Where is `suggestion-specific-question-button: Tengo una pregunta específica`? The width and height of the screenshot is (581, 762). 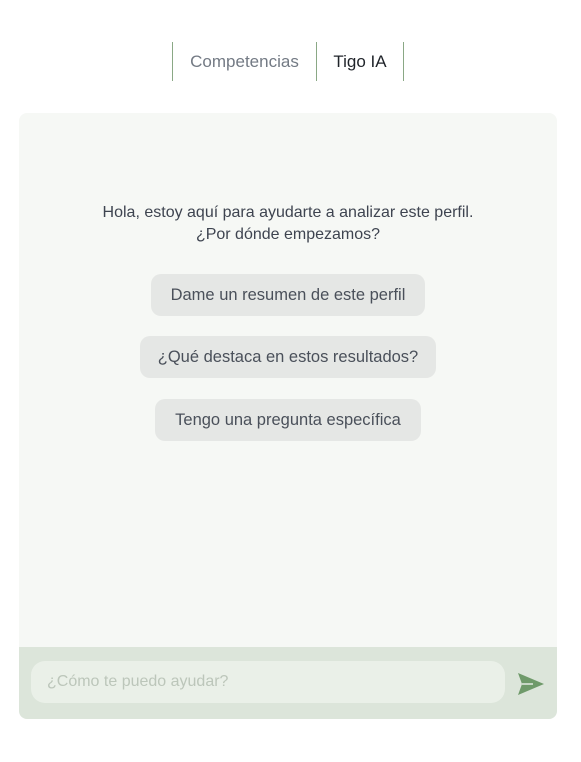 suggestion-specific-question-button: Tengo una pregunta específica is located at coordinates (288, 420).